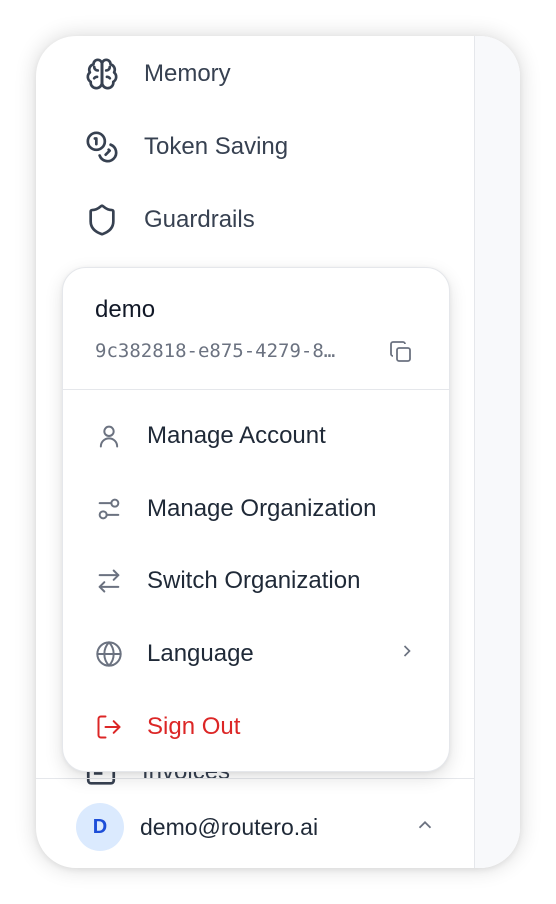  I want to click on sliders-icon, so click(109, 509).